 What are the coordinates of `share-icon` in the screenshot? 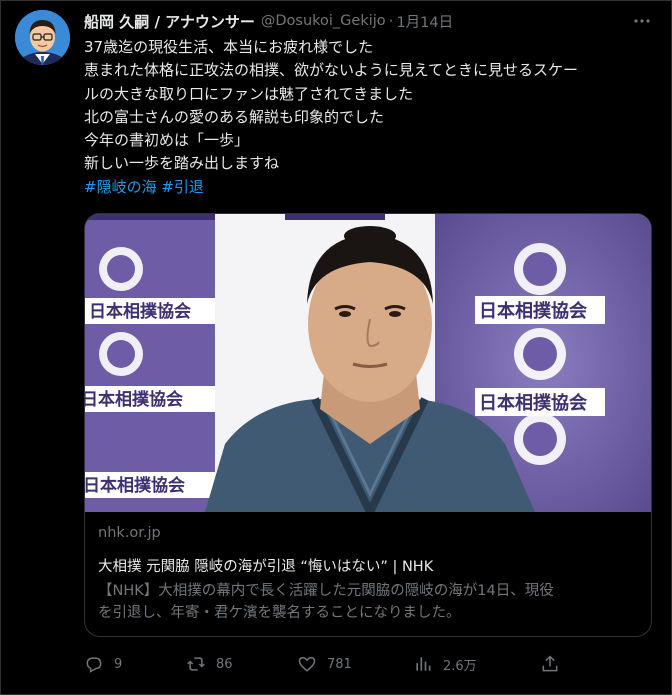 It's located at (550, 663).